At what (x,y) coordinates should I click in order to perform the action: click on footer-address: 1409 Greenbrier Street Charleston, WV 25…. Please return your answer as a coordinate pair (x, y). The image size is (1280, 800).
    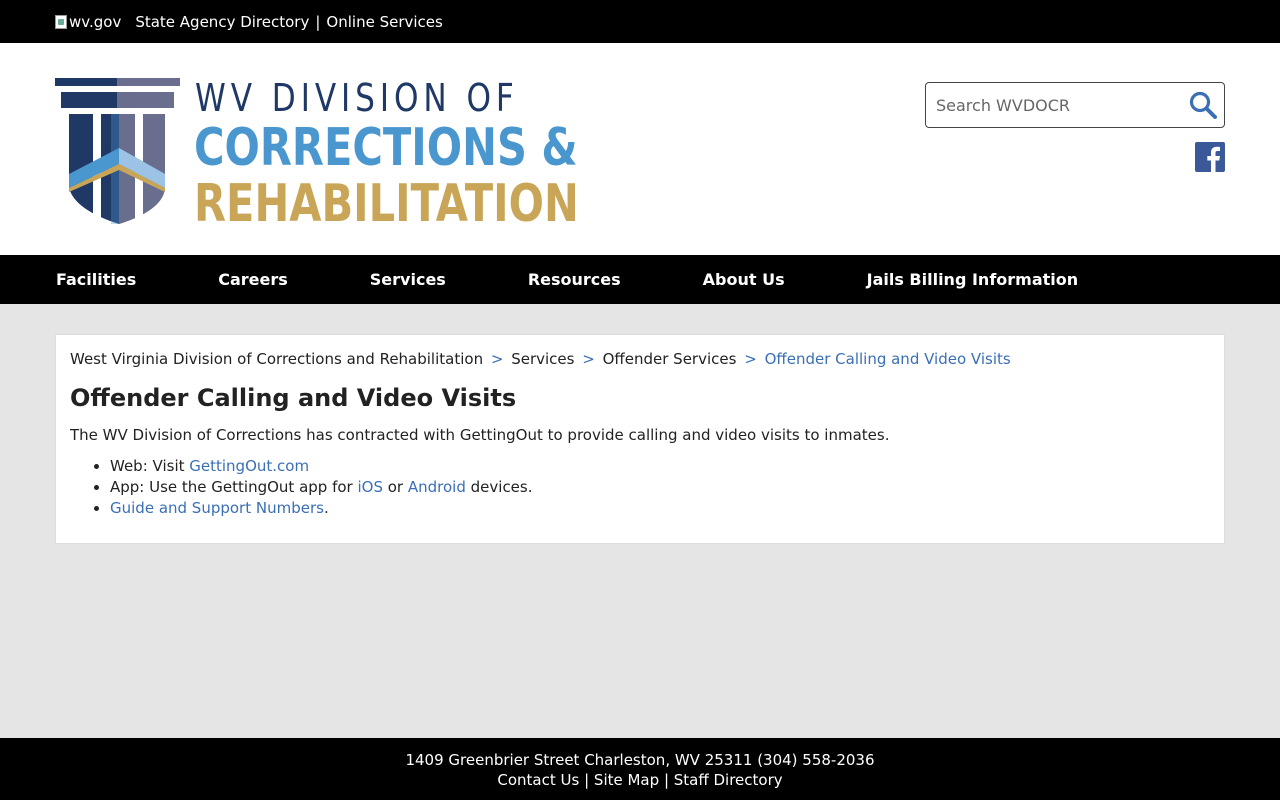
    Looking at the image, I should click on (640, 760).